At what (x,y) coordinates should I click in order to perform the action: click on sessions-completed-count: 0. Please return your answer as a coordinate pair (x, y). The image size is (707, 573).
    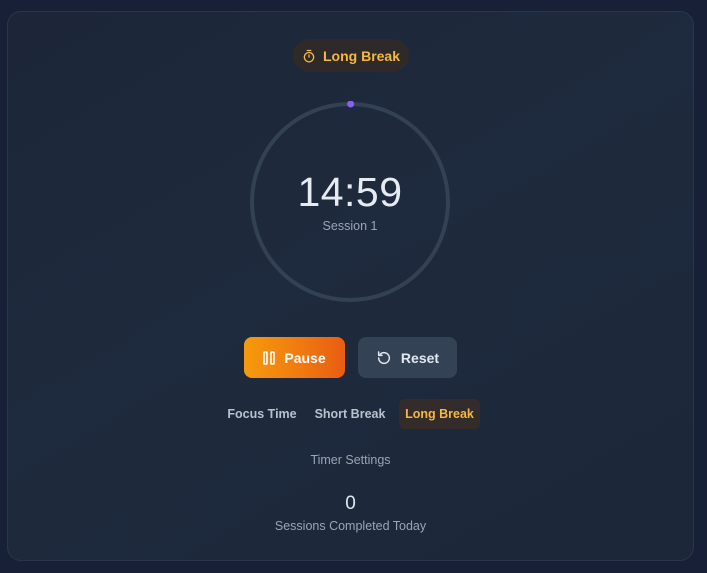
    Looking at the image, I should click on (350, 503).